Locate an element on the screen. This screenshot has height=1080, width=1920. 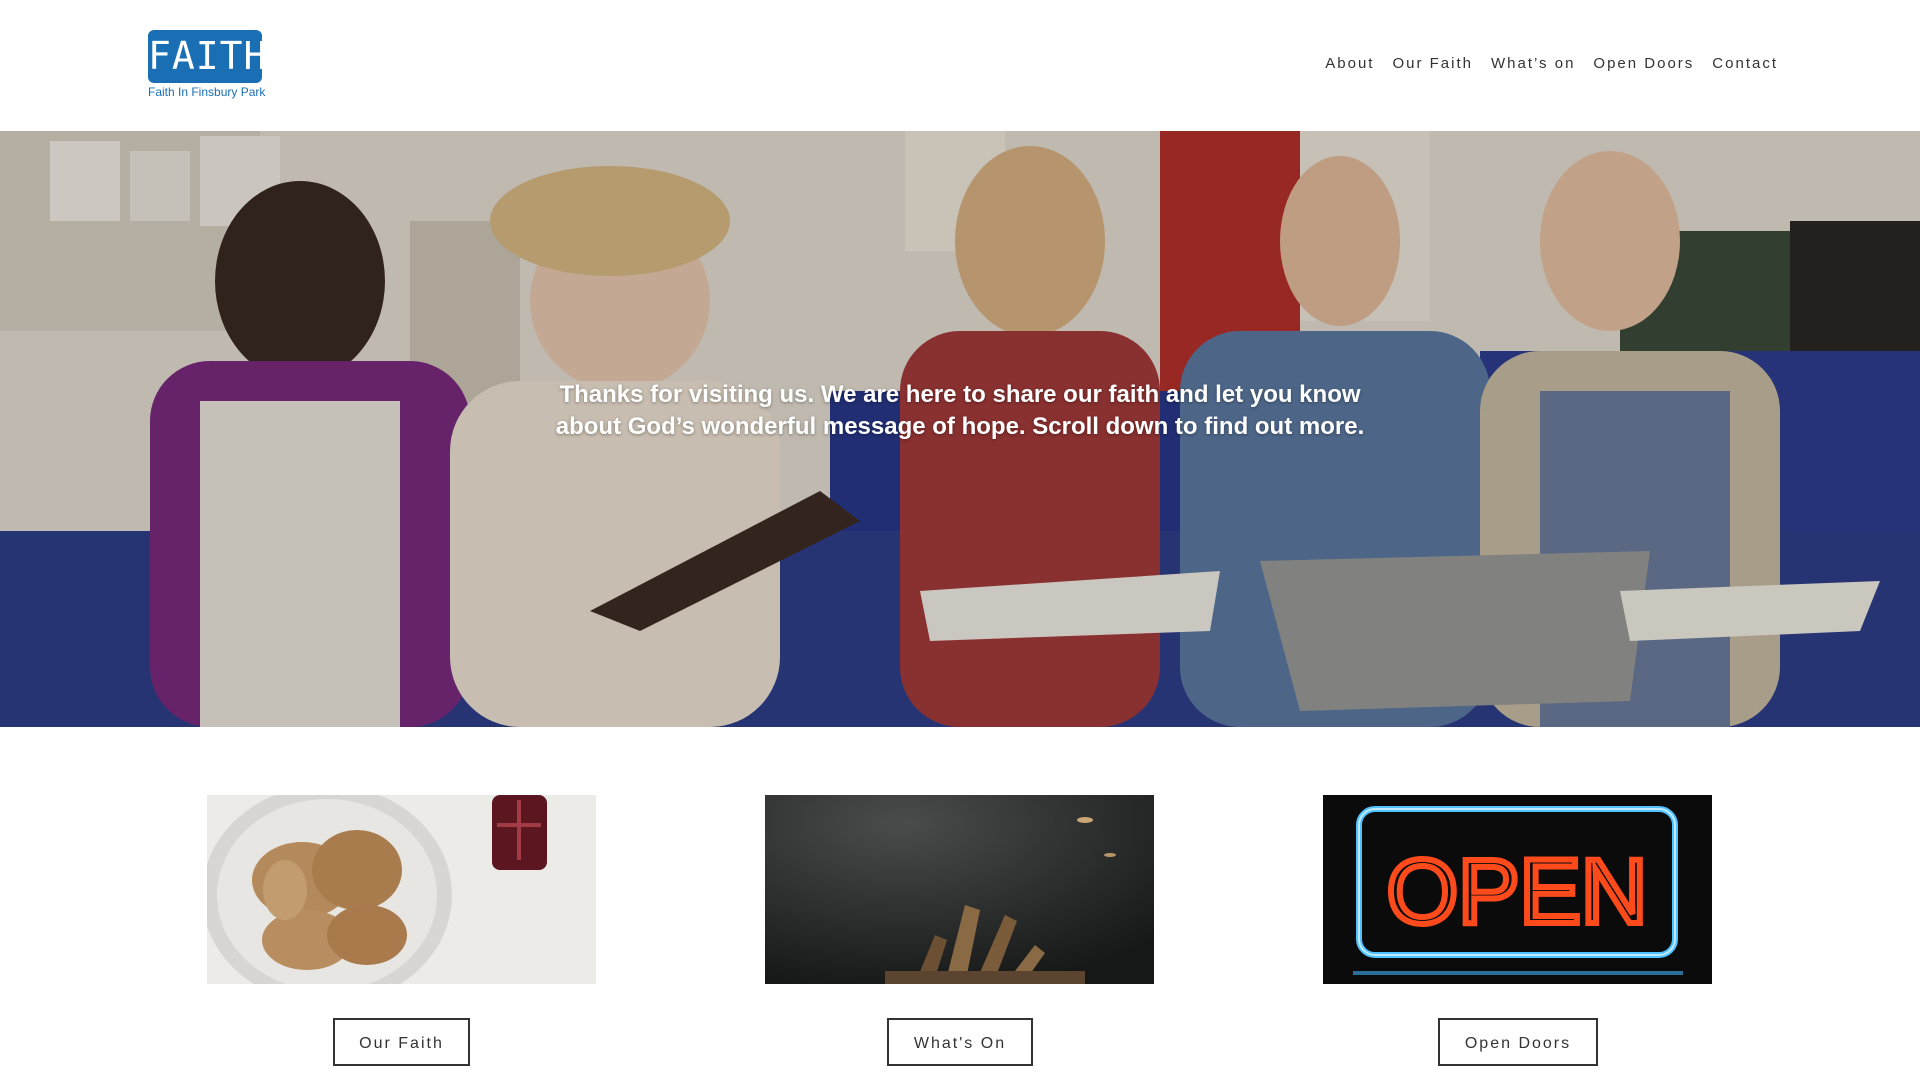
open-neon-sign-image: OPEN is located at coordinates (1517, 889).